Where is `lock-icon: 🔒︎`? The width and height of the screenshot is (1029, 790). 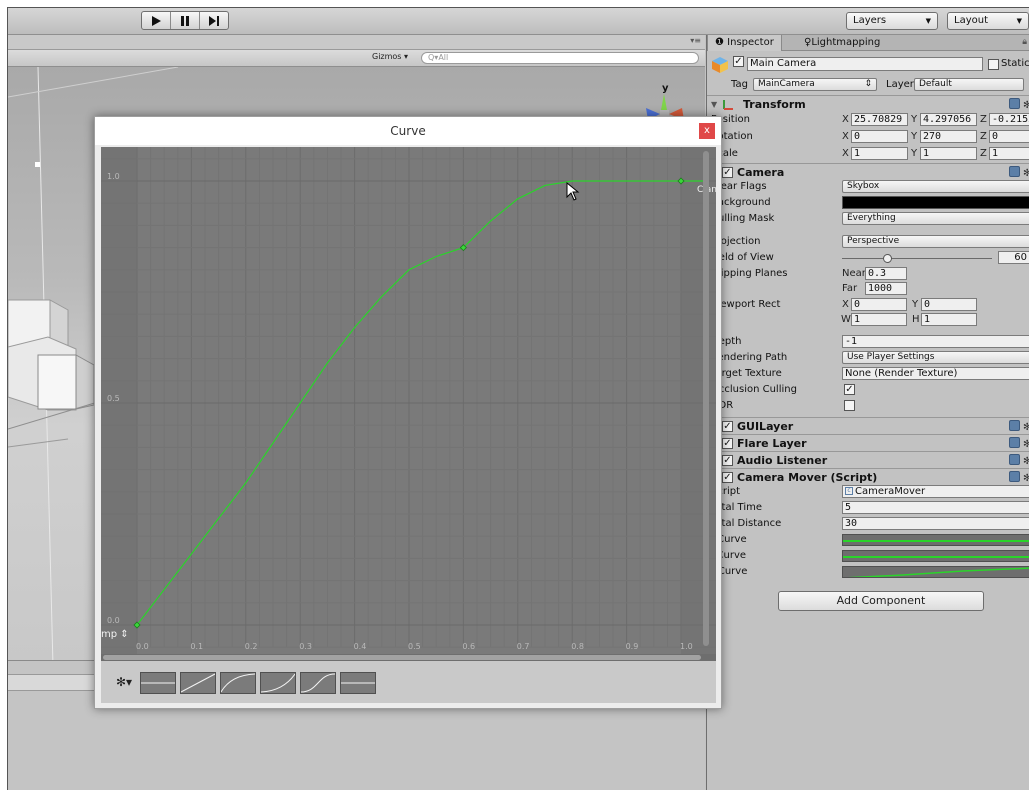 lock-icon: 🔒︎ is located at coordinates (1024, 42).